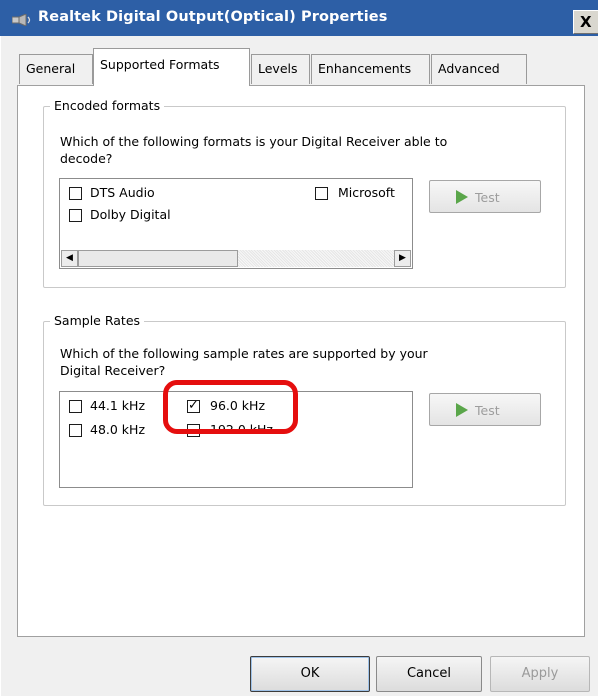 The width and height of the screenshot is (598, 696). Describe the element at coordinates (365, 68) in the screenshot. I see `tab-label: Enhancements` at that location.